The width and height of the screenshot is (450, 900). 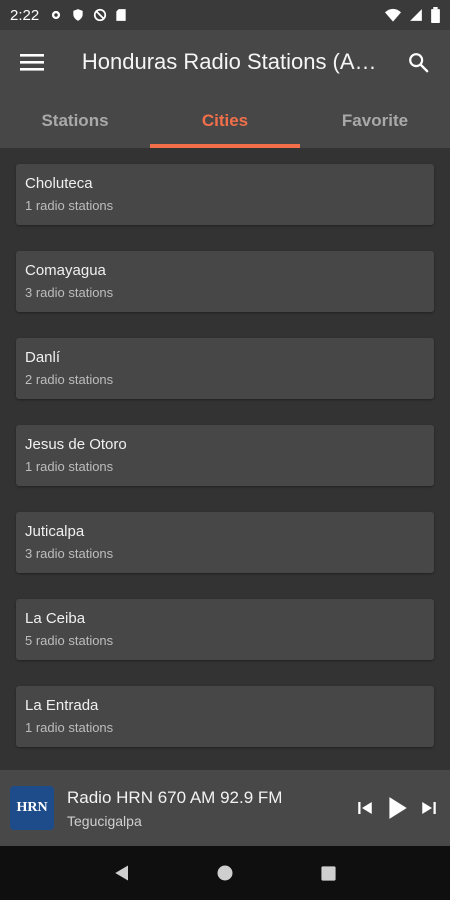 What do you see at coordinates (55, 531) in the screenshot?
I see `city-name: Juticalpa` at bounding box center [55, 531].